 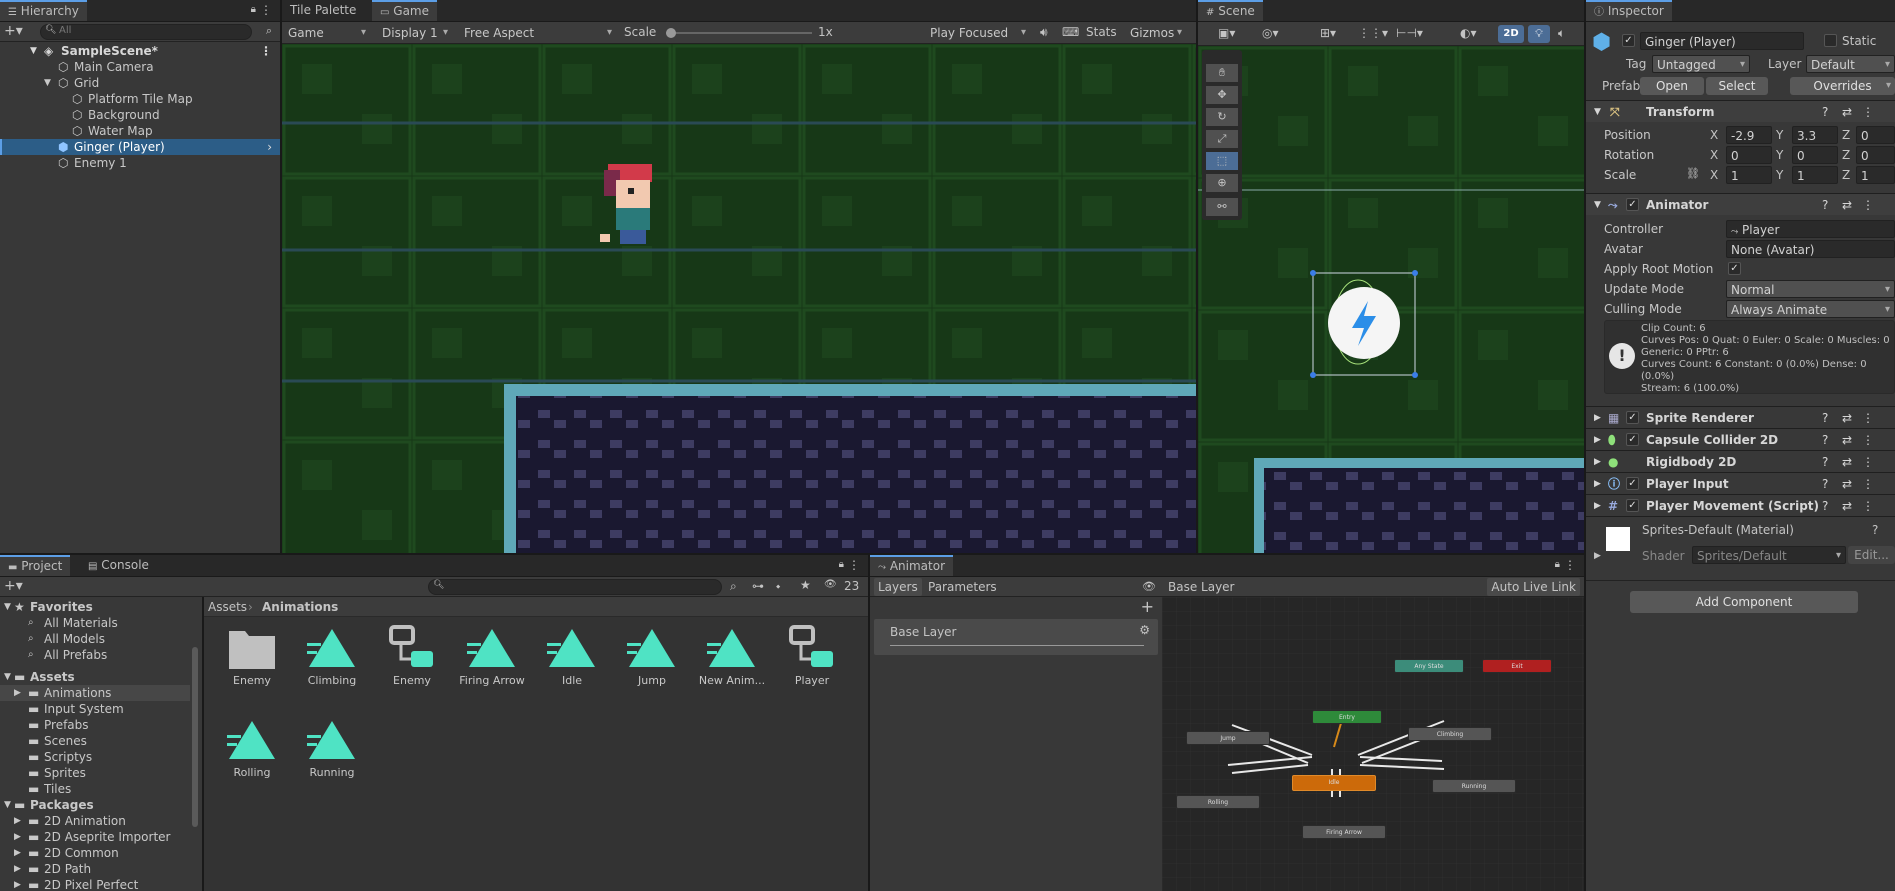 I want to click on stats-button: Stats, so click(x=1101, y=32).